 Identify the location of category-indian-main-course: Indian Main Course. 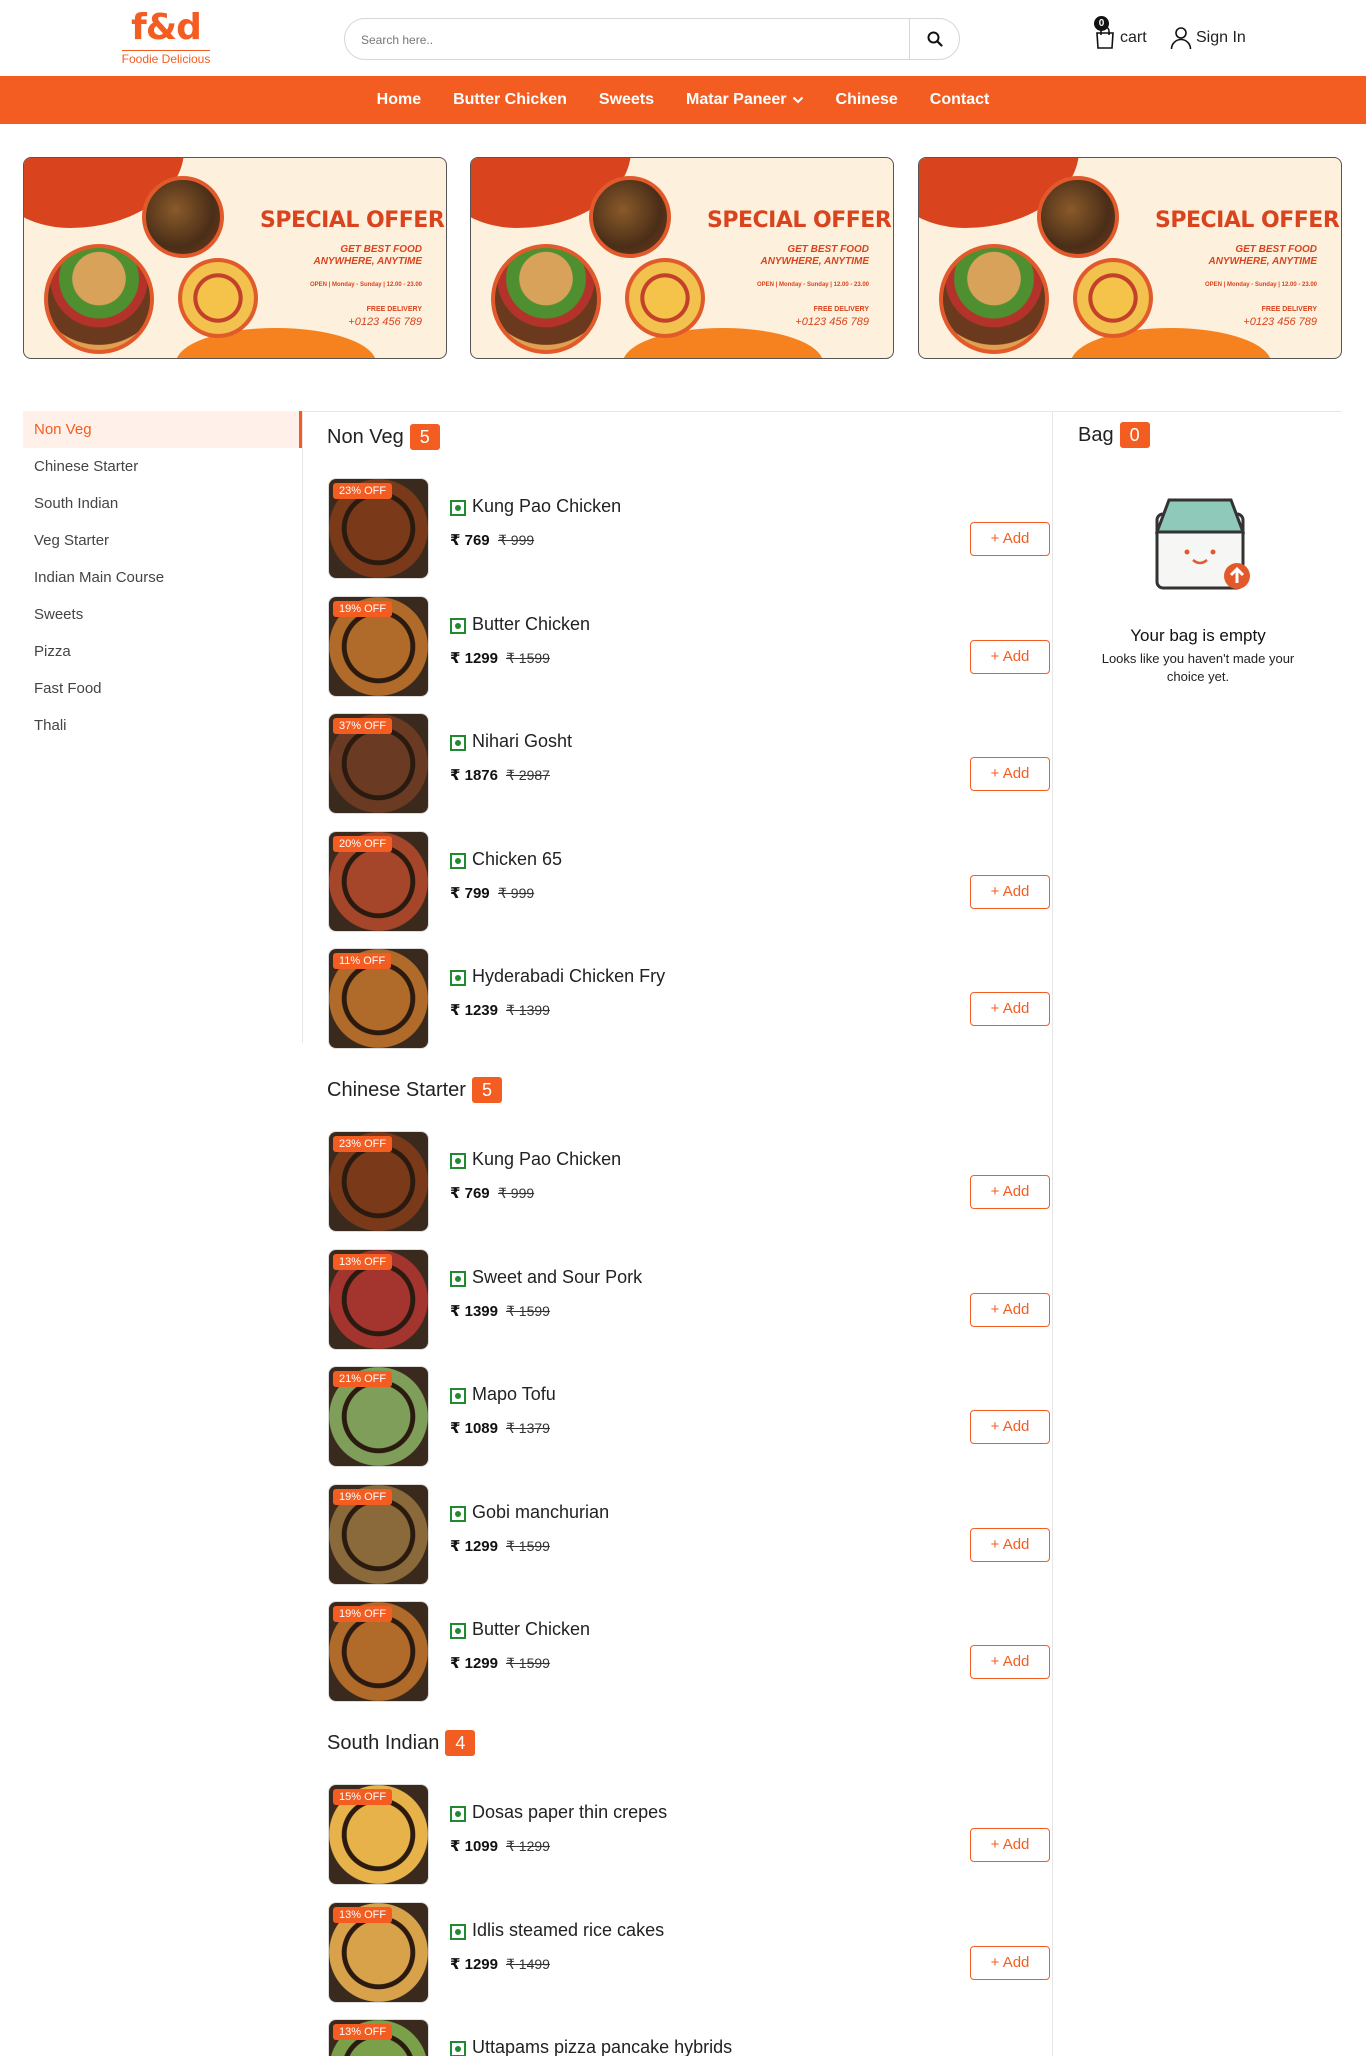
(162, 577).